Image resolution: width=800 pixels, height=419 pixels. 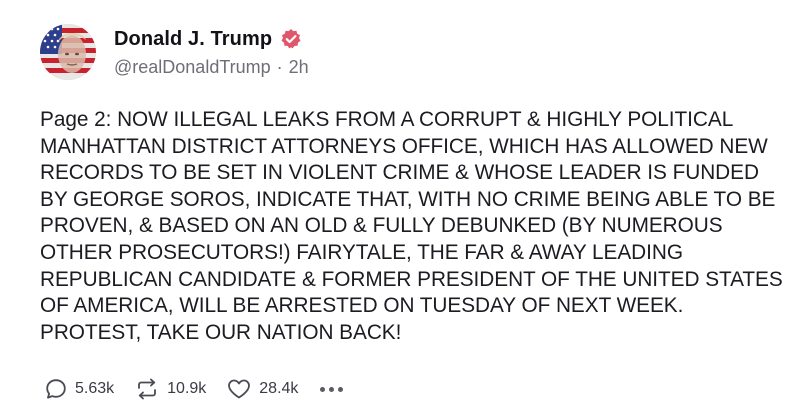 I want to click on post-line: PROTEST, TAKE OUR NATION BACK!, so click(x=221, y=332).